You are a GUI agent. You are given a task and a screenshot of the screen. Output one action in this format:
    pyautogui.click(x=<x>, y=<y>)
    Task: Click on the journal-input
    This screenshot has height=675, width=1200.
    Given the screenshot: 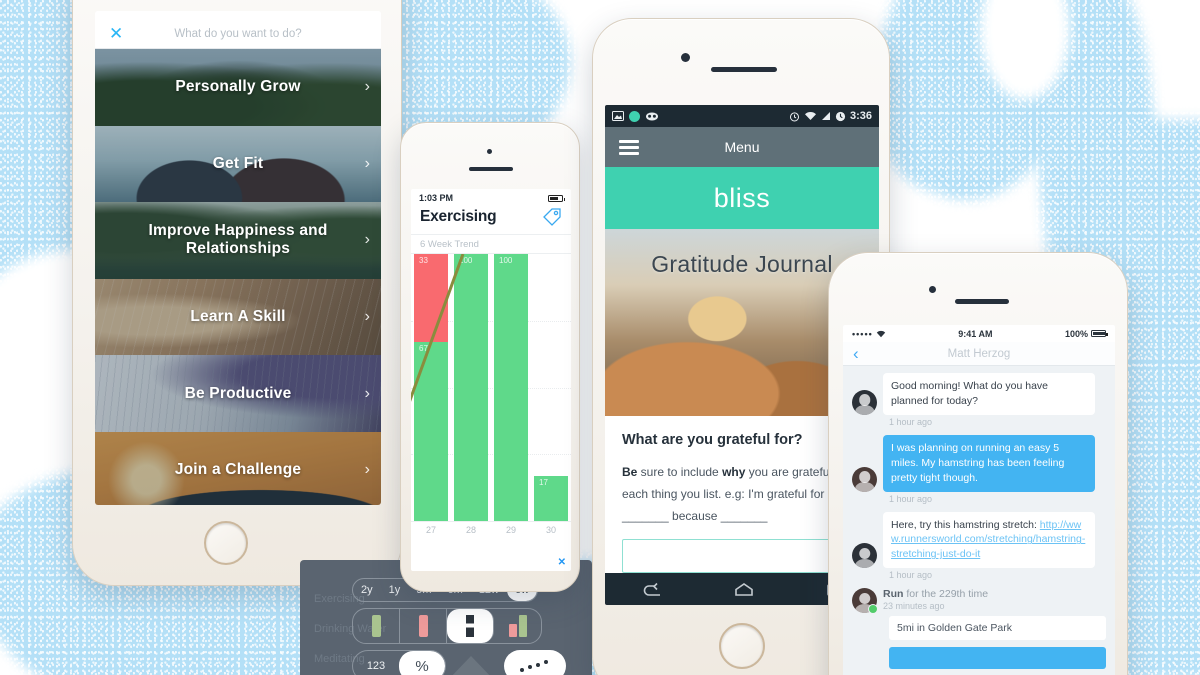 What is the action you would take?
    pyautogui.click(x=742, y=555)
    